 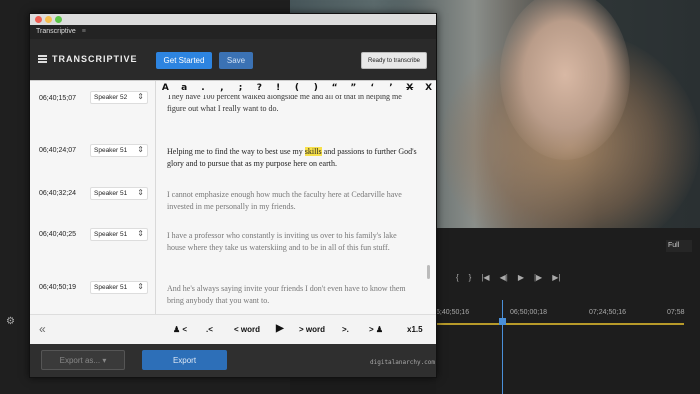 I want to click on minimize-icon, so click(x=48, y=19).